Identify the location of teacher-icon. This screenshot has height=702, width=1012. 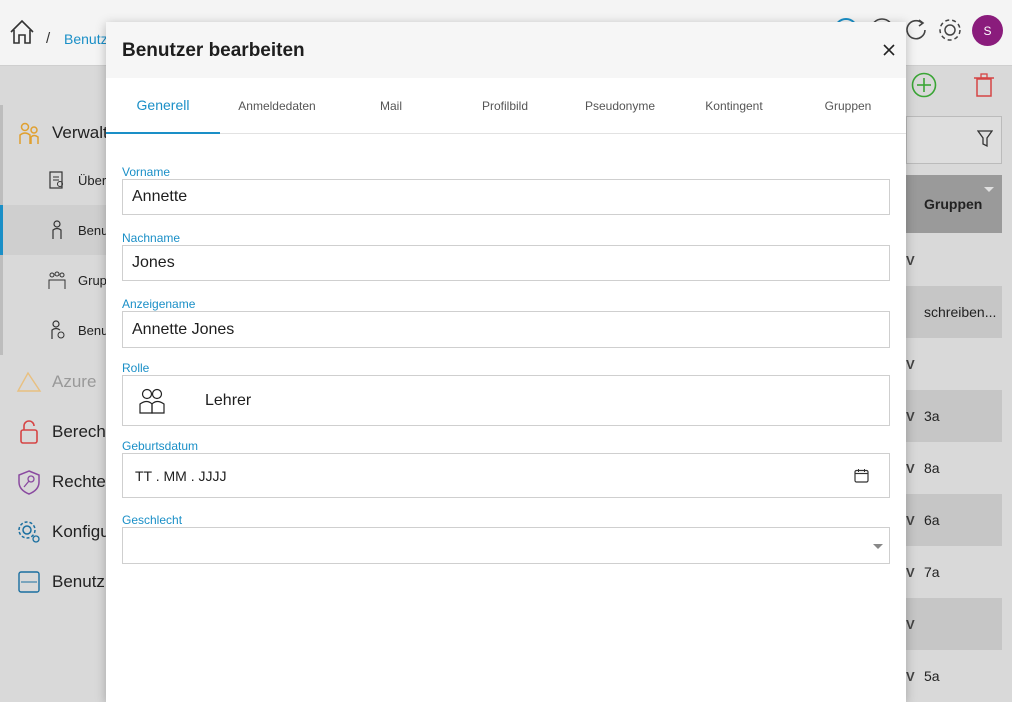
(152, 401).